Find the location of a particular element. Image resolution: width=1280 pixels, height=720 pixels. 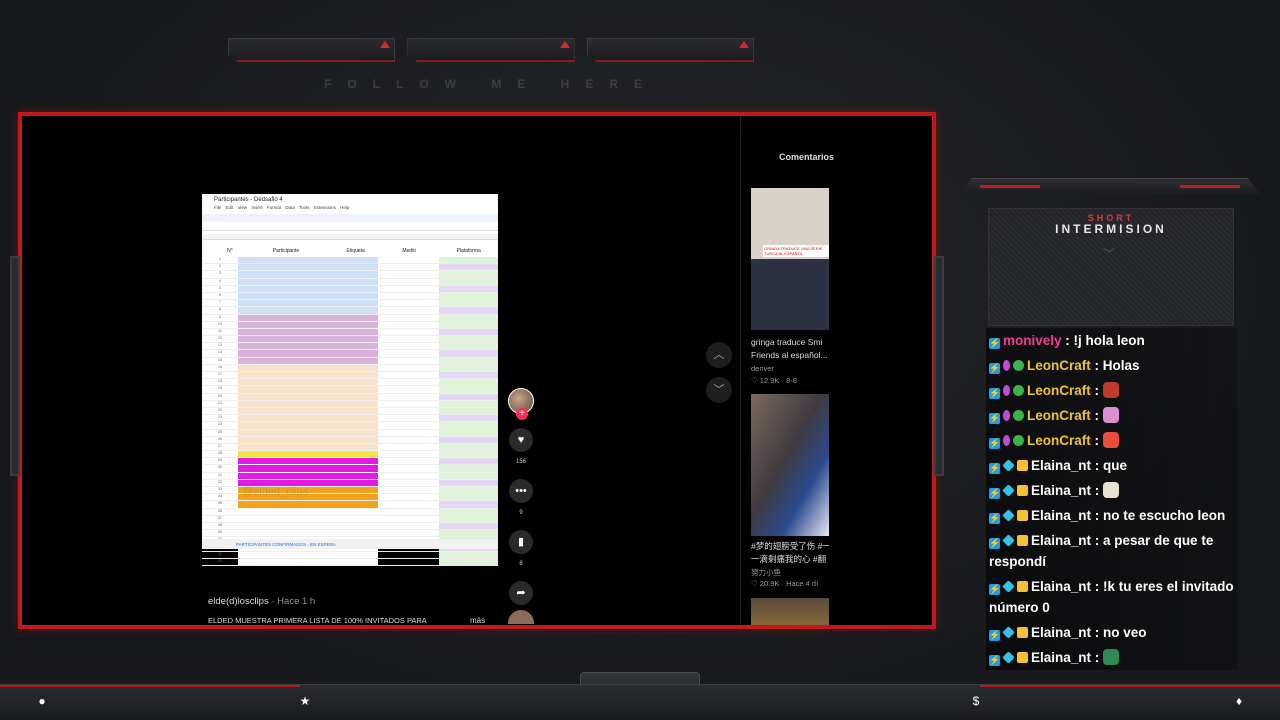

flame-icon: ♦ is located at coordinates (1239, 701).